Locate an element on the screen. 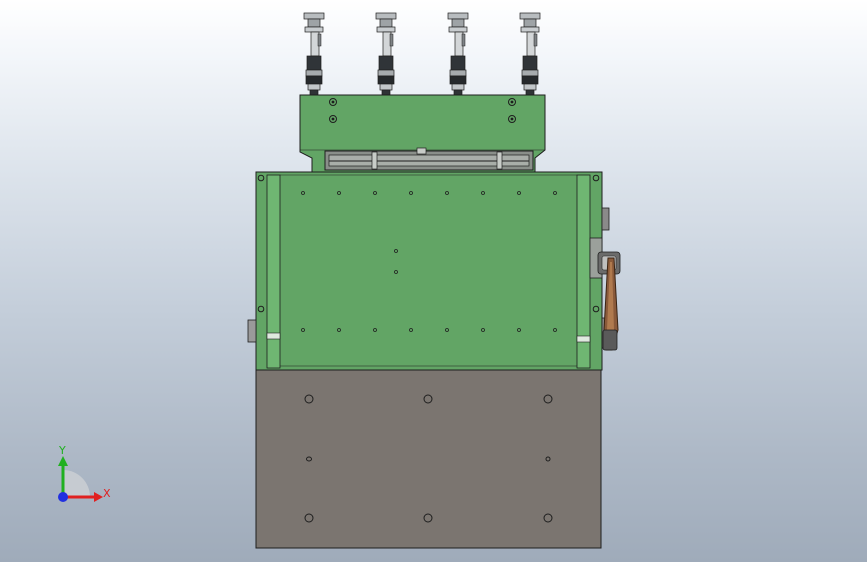 This screenshot has height=566, width=867. y-arrow-icon is located at coordinates (63, 461).